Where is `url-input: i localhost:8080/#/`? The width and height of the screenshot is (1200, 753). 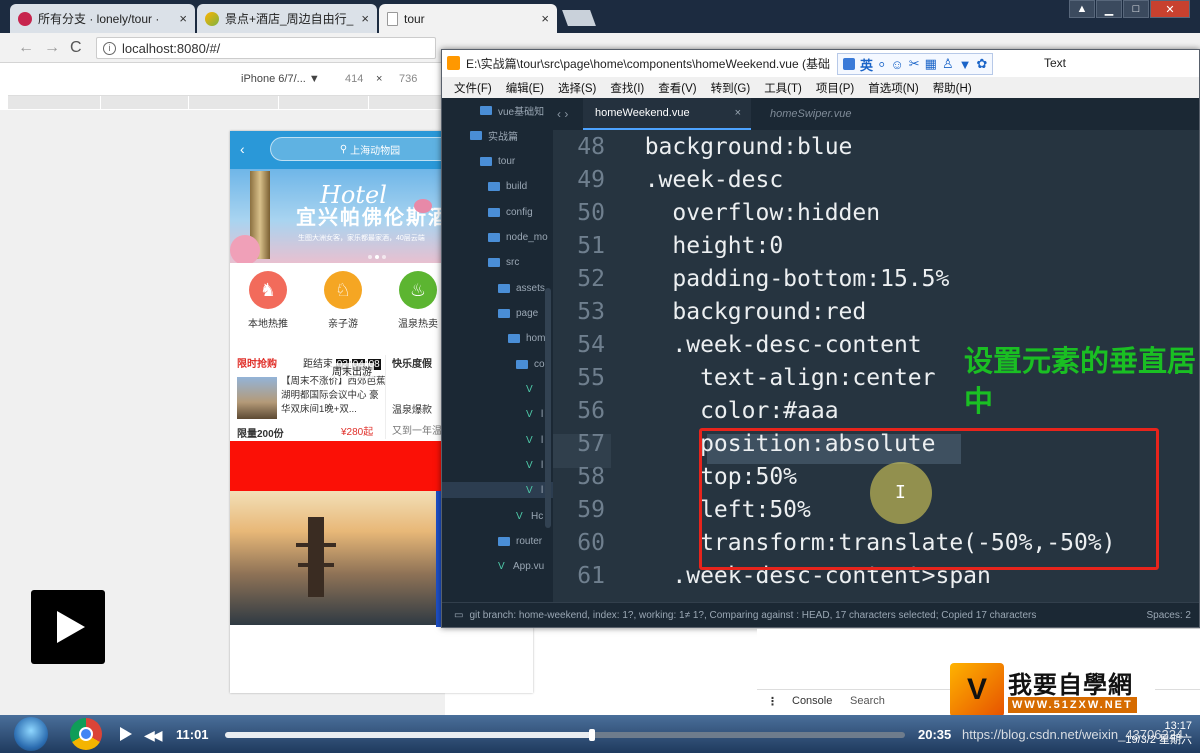 url-input: i localhost:8080/#/ is located at coordinates (266, 48).